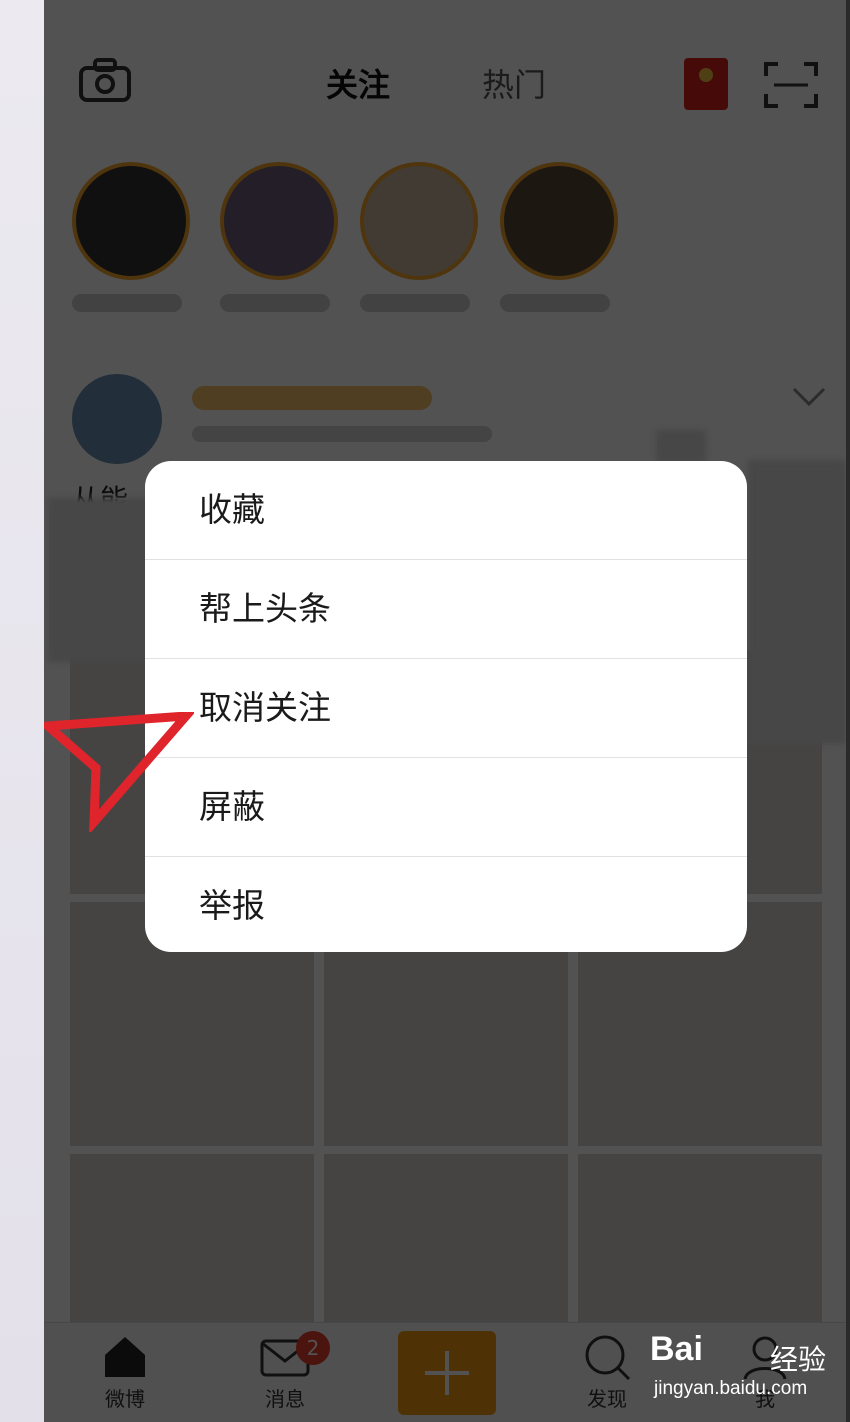  What do you see at coordinates (446, 510) in the screenshot?
I see `menu-item-favorite: 收藏` at bounding box center [446, 510].